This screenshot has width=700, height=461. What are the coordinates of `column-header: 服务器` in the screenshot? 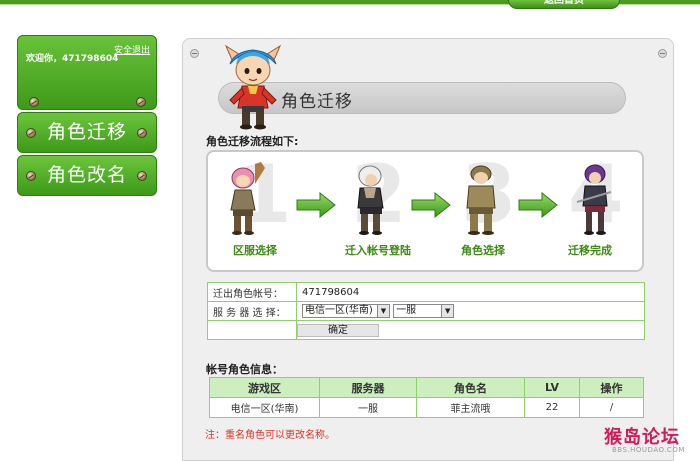 It's located at (368, 387).